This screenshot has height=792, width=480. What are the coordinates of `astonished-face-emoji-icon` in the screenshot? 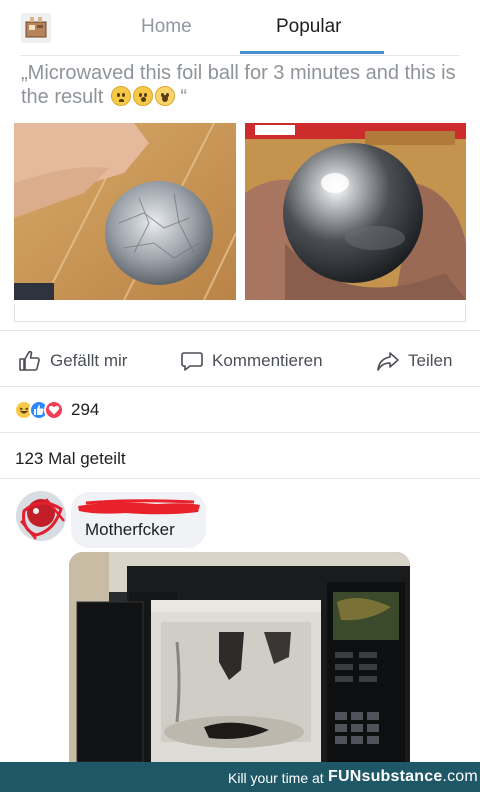 It's located at (142, 96).